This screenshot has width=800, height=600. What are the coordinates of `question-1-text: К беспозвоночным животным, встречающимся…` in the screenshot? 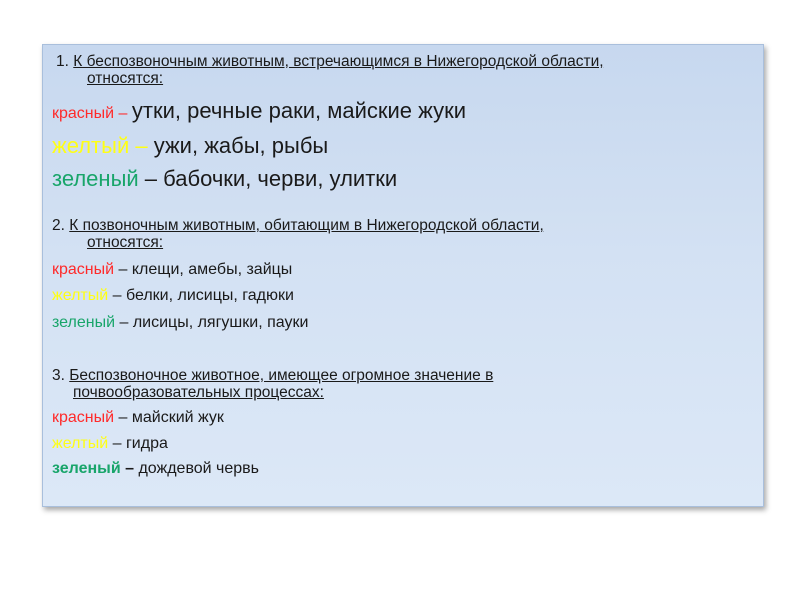 It's located at (338, 61).